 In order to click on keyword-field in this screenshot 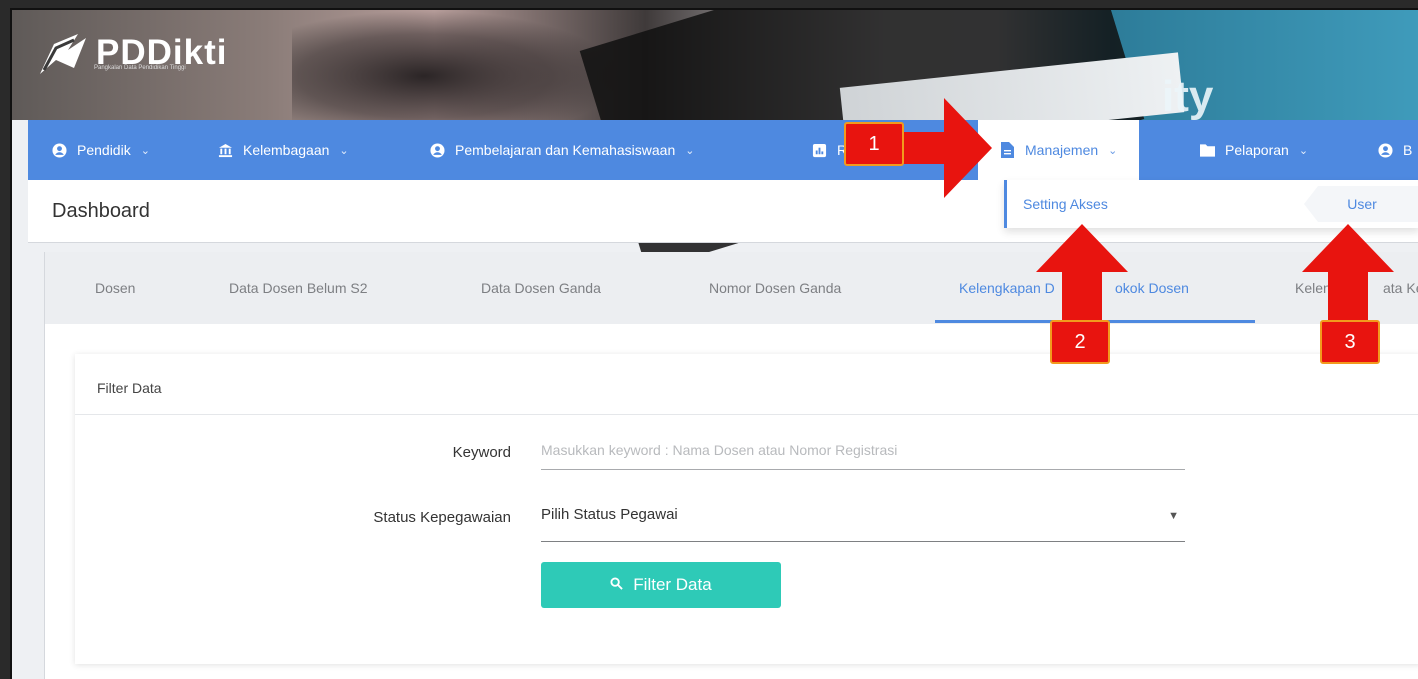, I will do `click(863, 456)`.